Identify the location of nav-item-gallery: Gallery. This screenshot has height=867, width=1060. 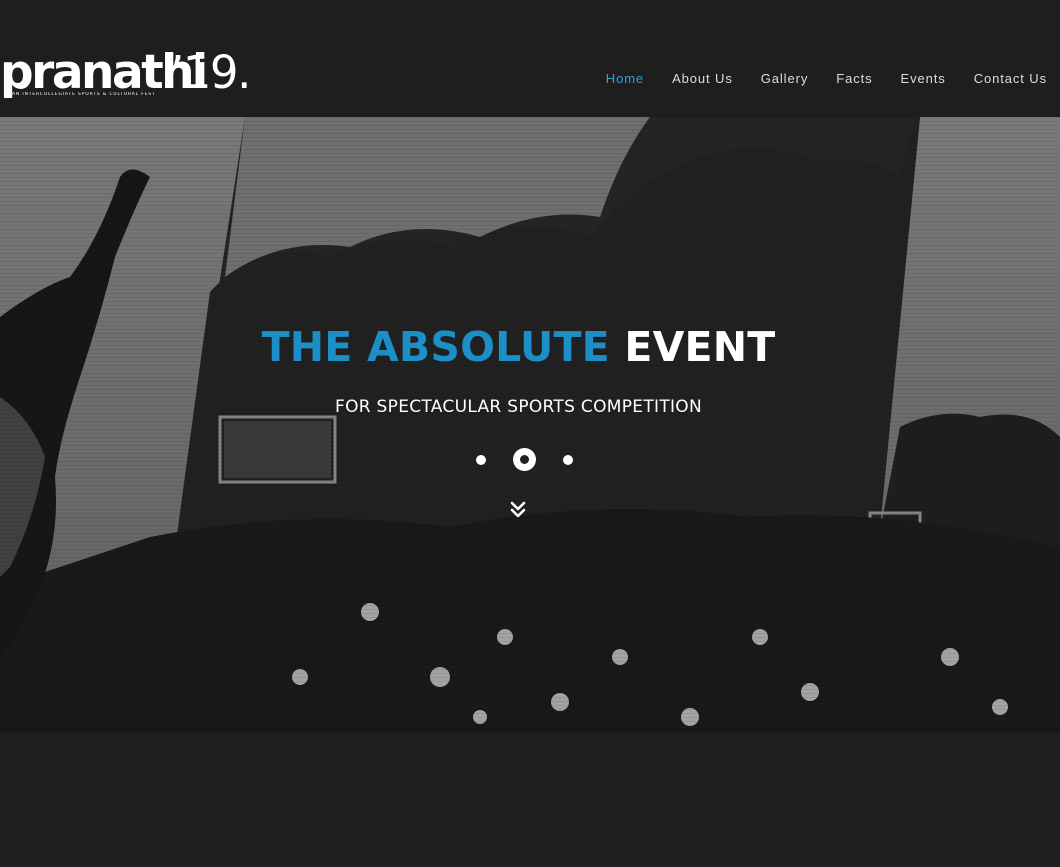
(784, 78).